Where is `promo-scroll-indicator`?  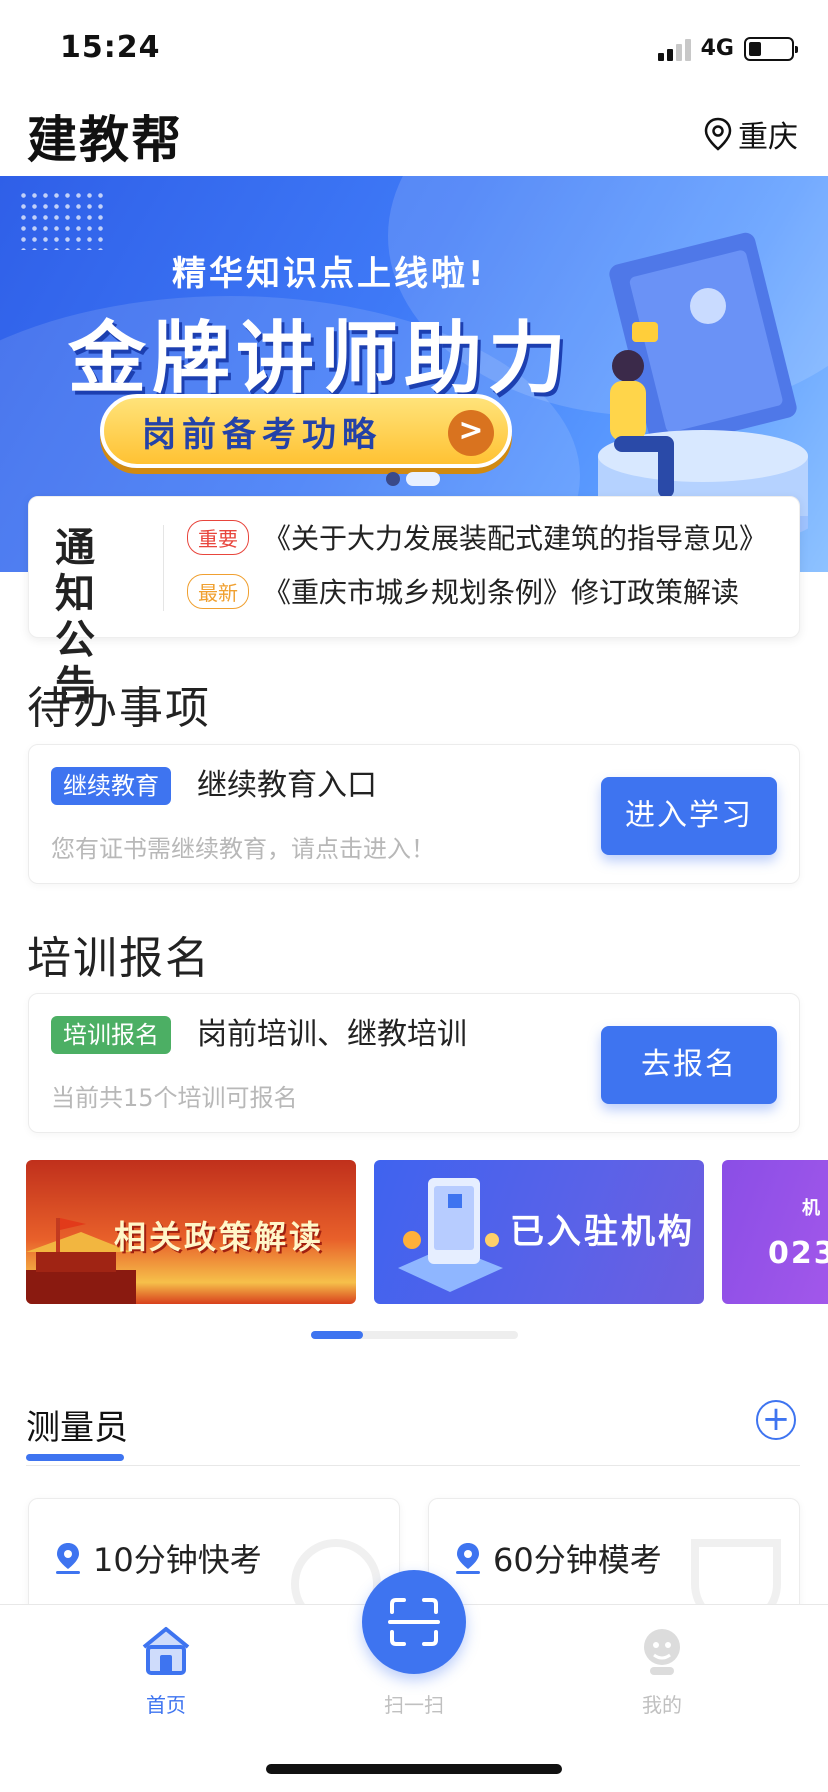
promo-scroll-indicator is located at coordinates (414, 1335).